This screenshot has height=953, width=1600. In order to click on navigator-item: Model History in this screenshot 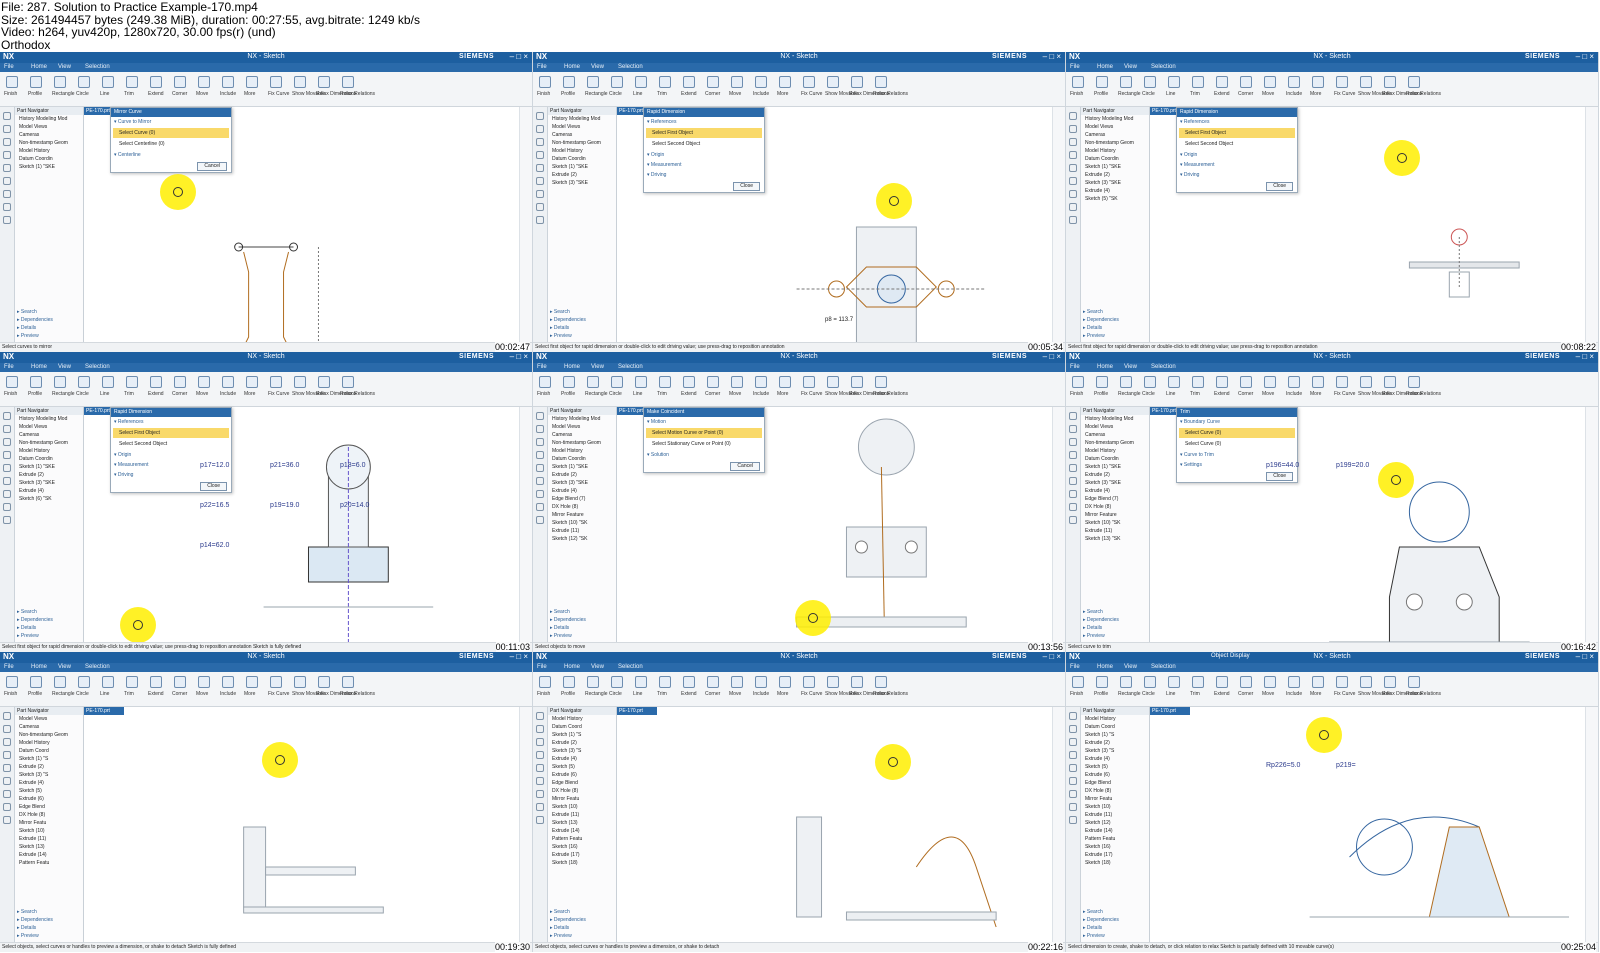, I will do `click(582, 451)`.